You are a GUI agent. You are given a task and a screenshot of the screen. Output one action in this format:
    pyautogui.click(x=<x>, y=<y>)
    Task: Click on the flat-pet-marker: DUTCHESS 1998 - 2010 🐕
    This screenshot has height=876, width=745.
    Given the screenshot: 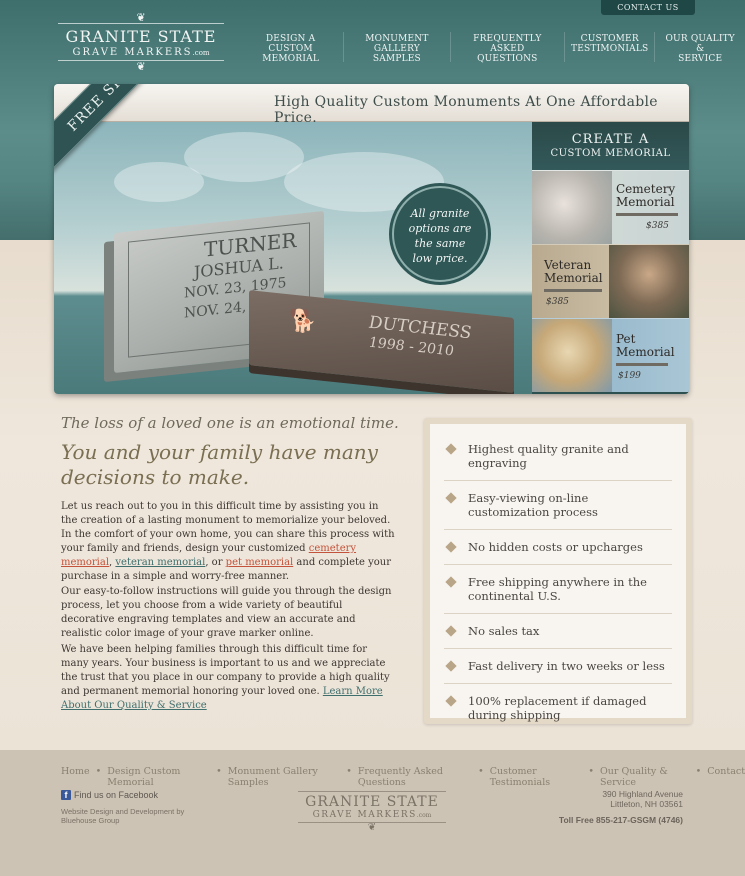 What is the action you would take?
    pyautogui.click(x=381, y=341)
    